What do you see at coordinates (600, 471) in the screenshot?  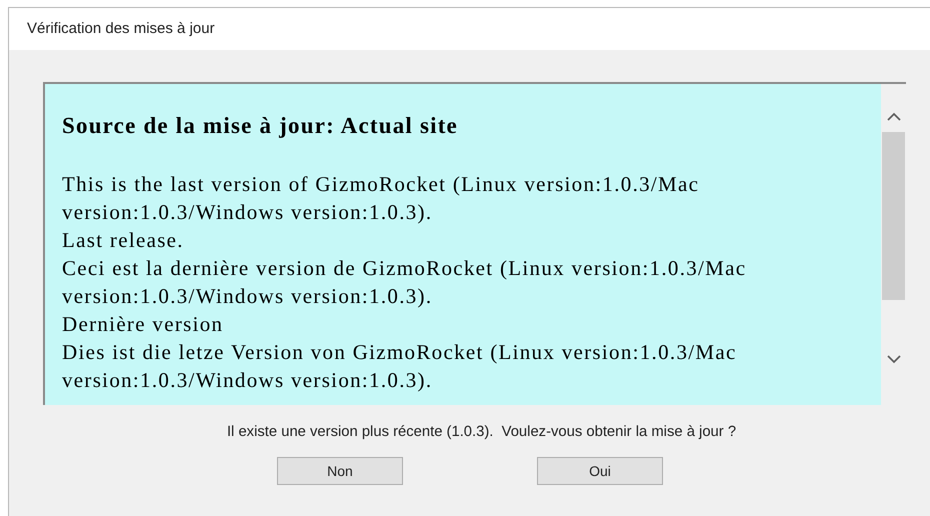 I see `yes-button: Oui` at bounding box center [600, 471].